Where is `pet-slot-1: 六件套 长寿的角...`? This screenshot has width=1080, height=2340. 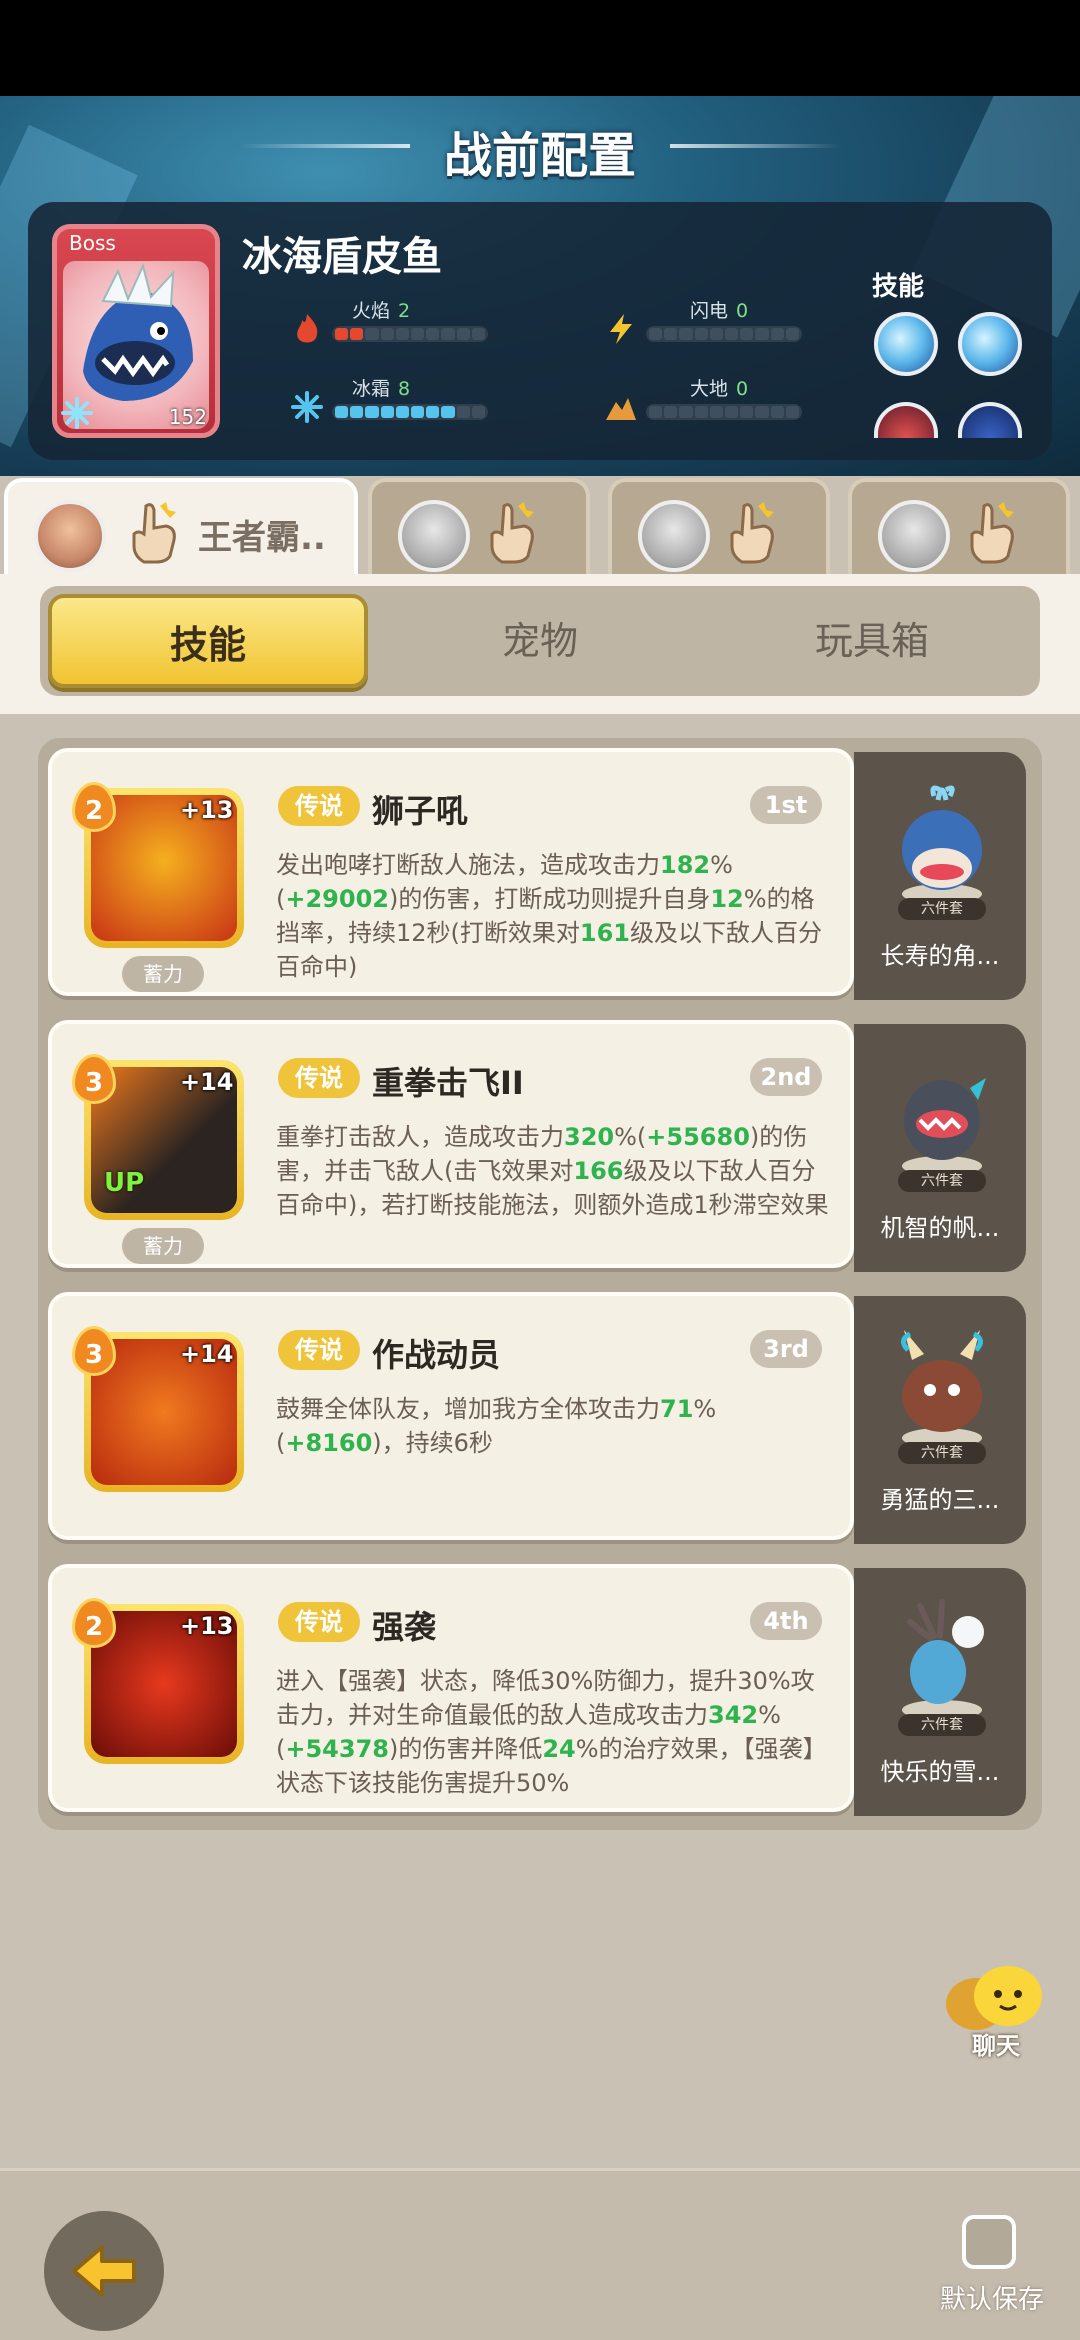 pet-slot-1: 六件套 长寿的角... is located at coordinates (940, 876).